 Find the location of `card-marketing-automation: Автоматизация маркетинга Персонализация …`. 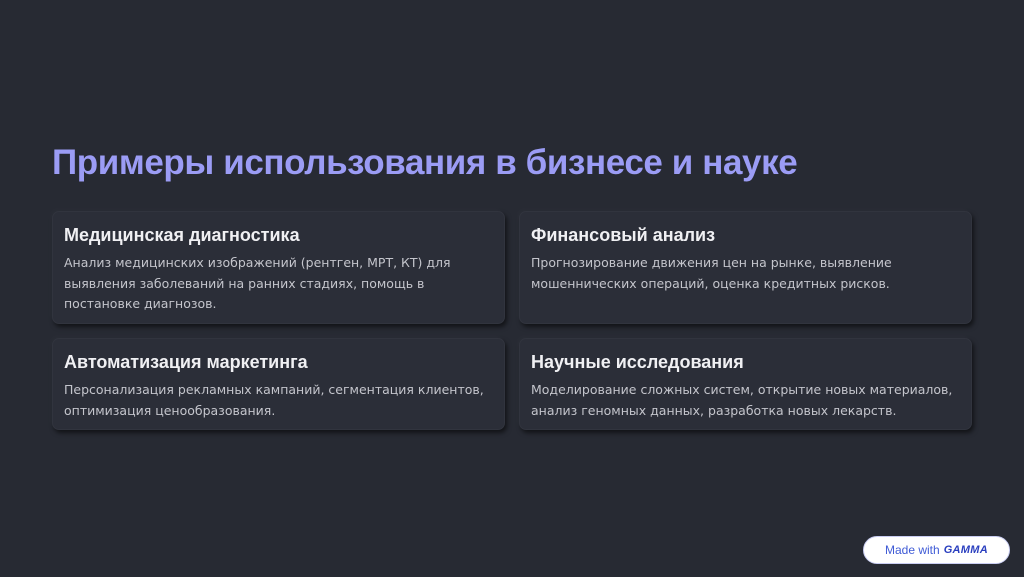

card-marketing-automation: Автоматизация маркетинга Персонализация … is located at coordinates (278, 384).